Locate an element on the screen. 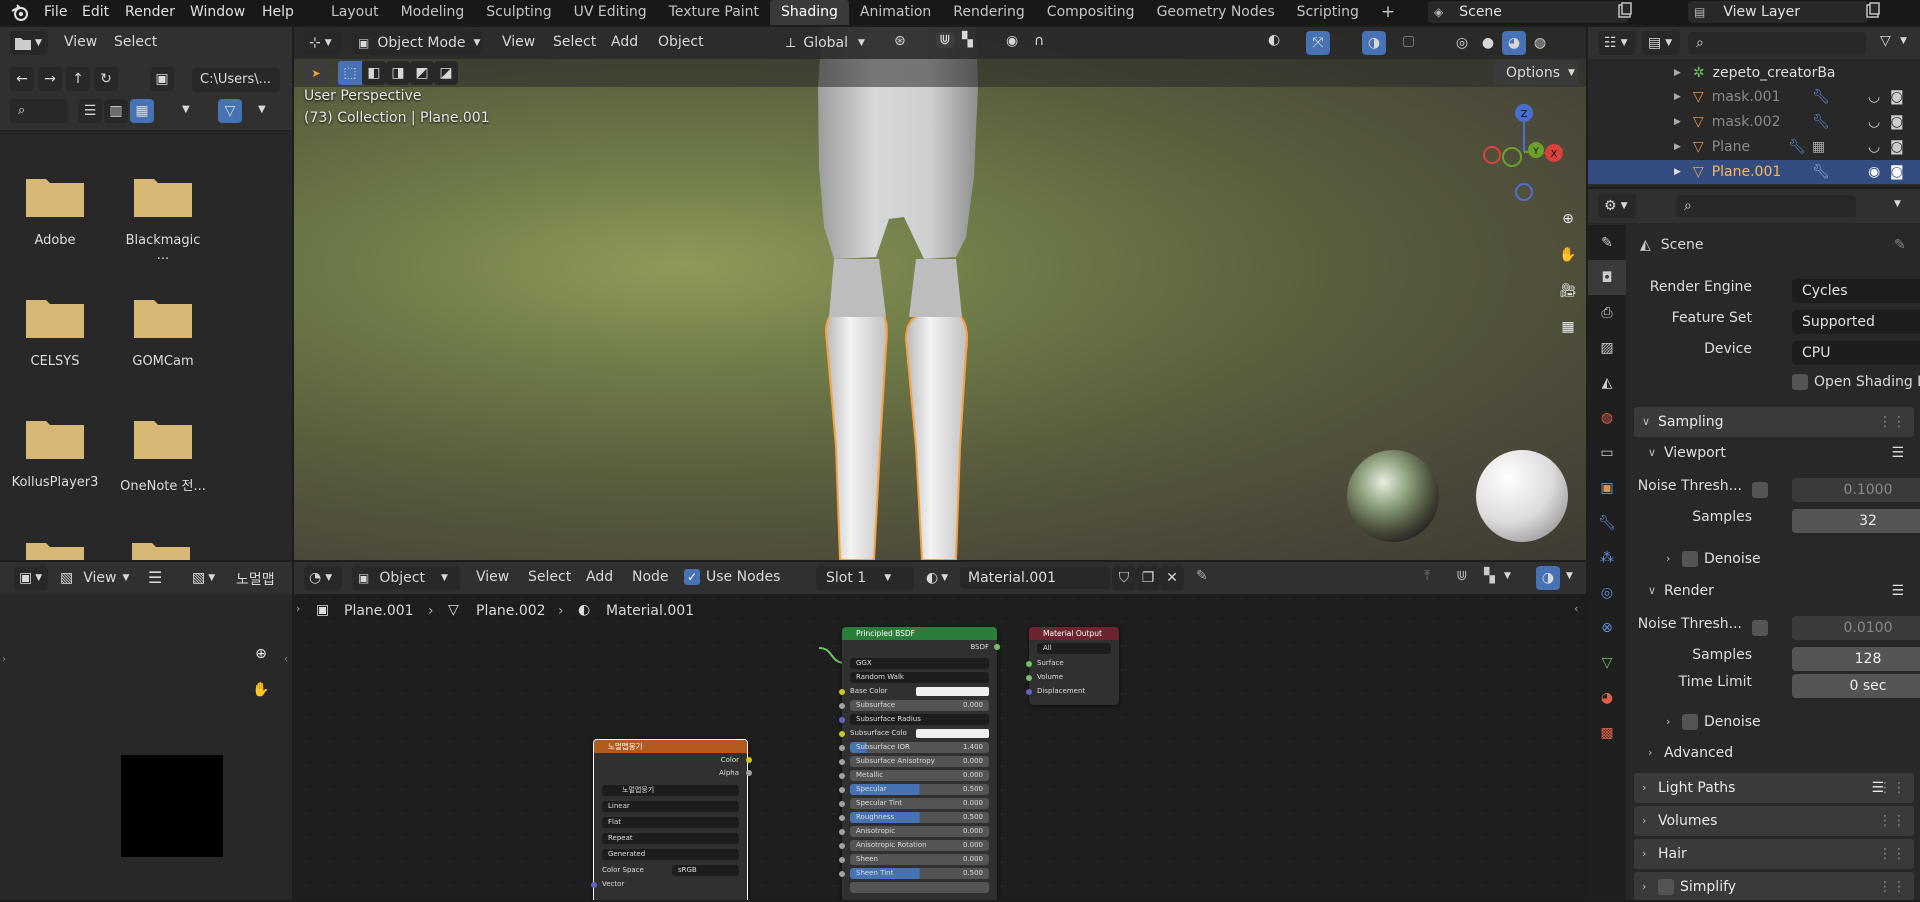 The height and width of the screenshot is (902, 1920). modifier-tab-icon: 🔧︎ is located at coordinates (1607, 522).